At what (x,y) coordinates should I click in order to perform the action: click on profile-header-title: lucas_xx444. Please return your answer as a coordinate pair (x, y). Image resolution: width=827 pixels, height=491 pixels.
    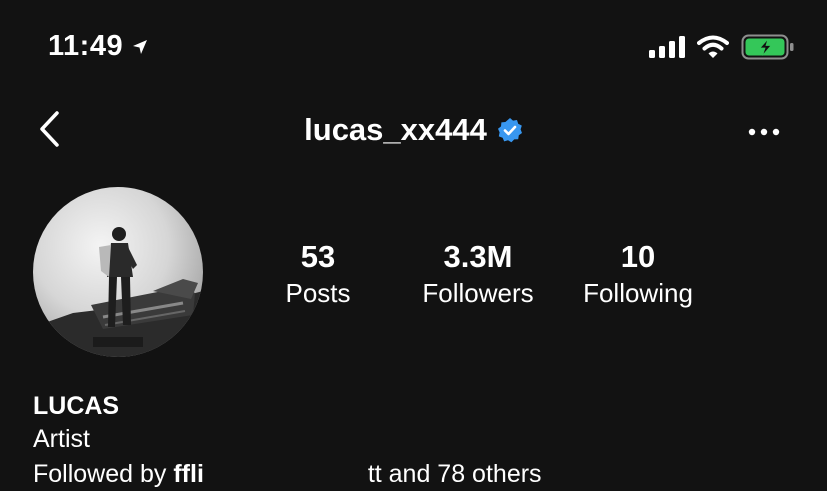
    Looking at the image, I should click on (413, 130).